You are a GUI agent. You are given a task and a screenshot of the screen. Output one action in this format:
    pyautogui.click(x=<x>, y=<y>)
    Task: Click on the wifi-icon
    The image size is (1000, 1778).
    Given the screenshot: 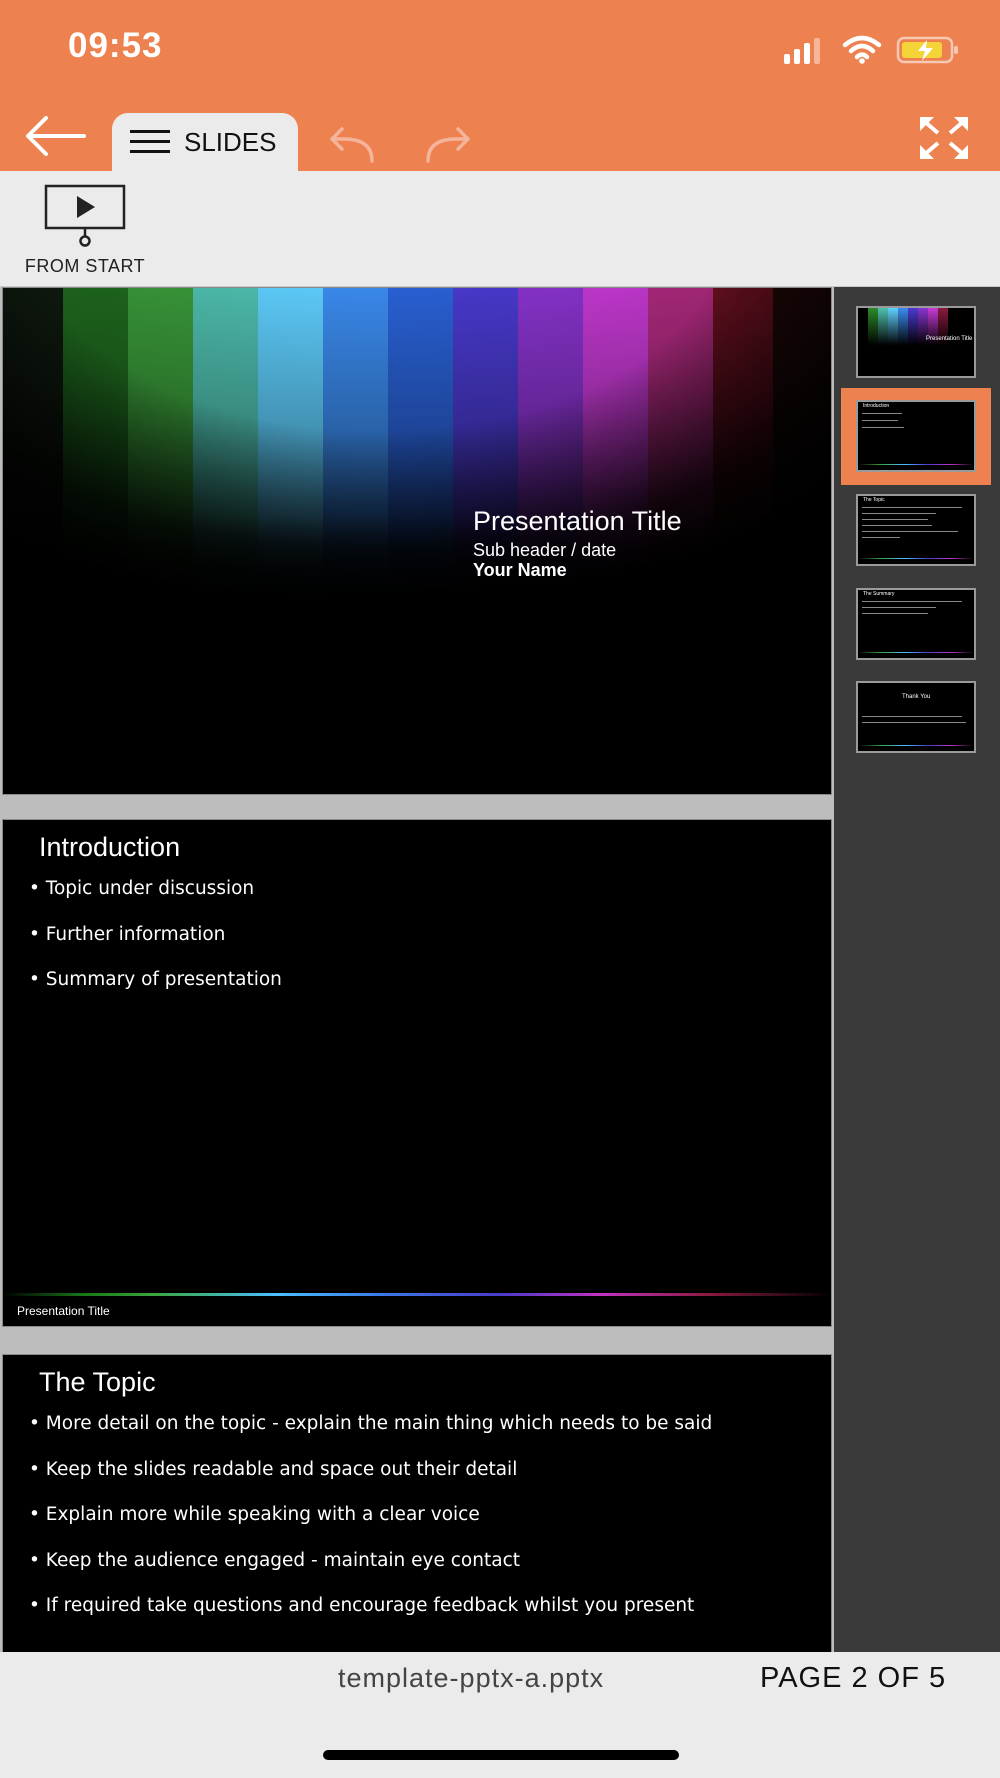 What is the action you would take?
    pyautogui.click(x=862, y=49)
    